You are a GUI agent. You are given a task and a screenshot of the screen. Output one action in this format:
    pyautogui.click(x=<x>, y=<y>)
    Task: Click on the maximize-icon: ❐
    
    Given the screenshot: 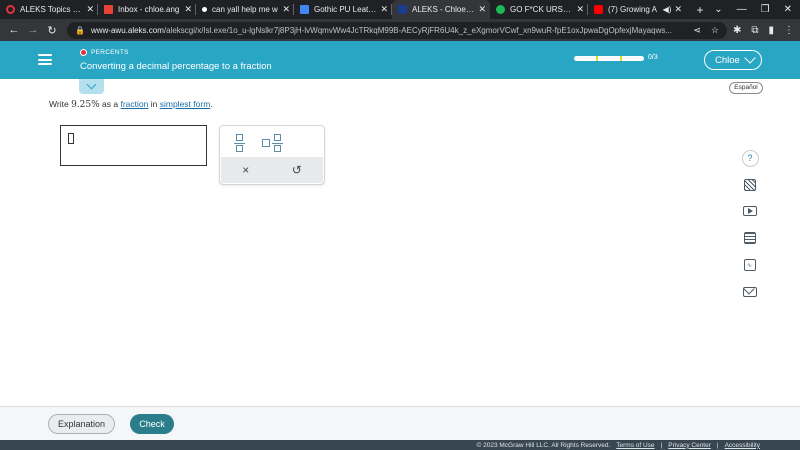 What is the action you would take?
    pyautogui.click(x=765, y=9)
    